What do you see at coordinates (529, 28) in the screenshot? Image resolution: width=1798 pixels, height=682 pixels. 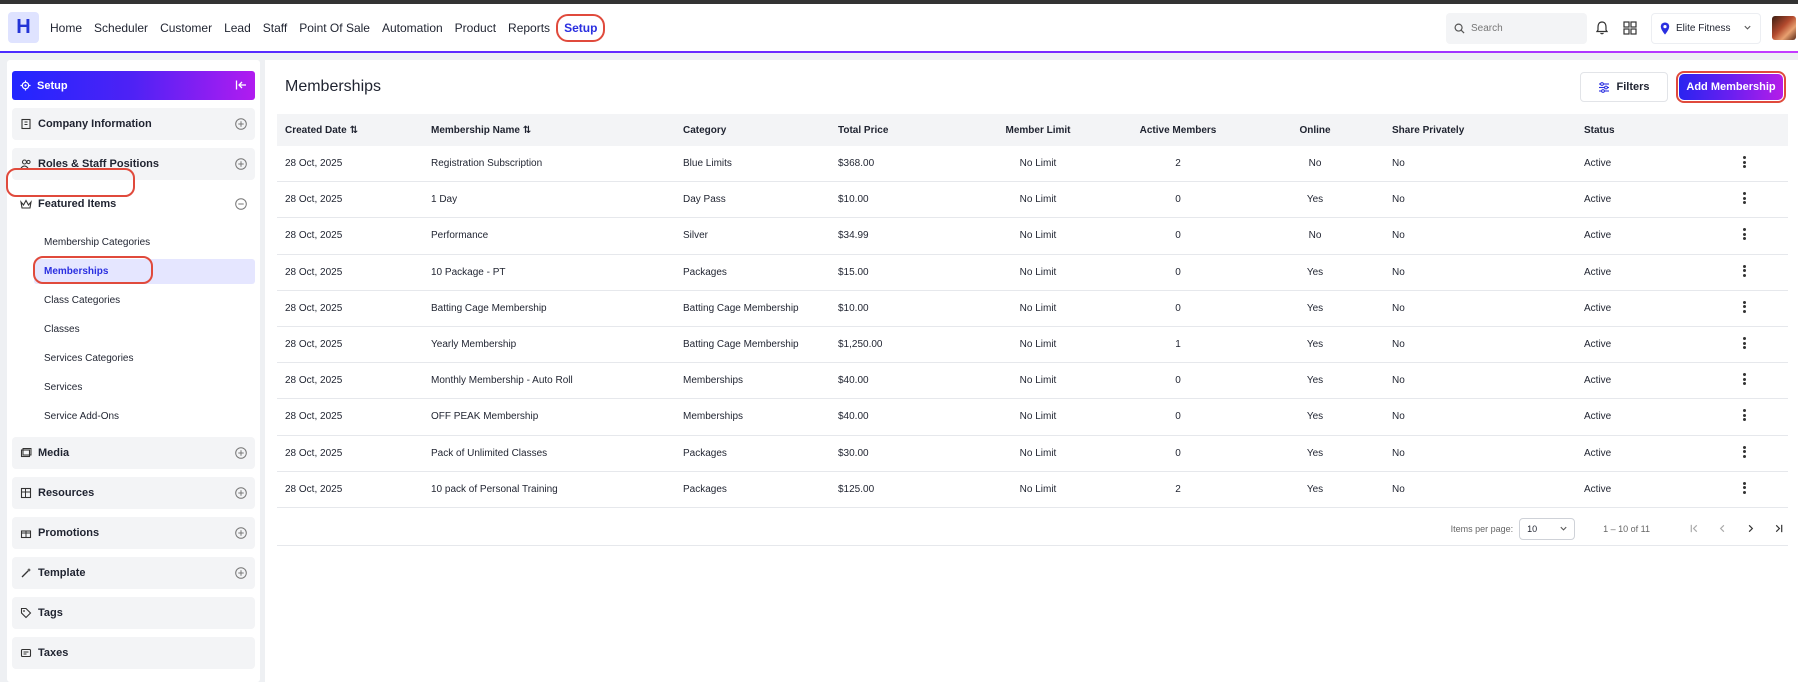 I see `nav-item-reports: Reports` at bounding box center [529, 28].